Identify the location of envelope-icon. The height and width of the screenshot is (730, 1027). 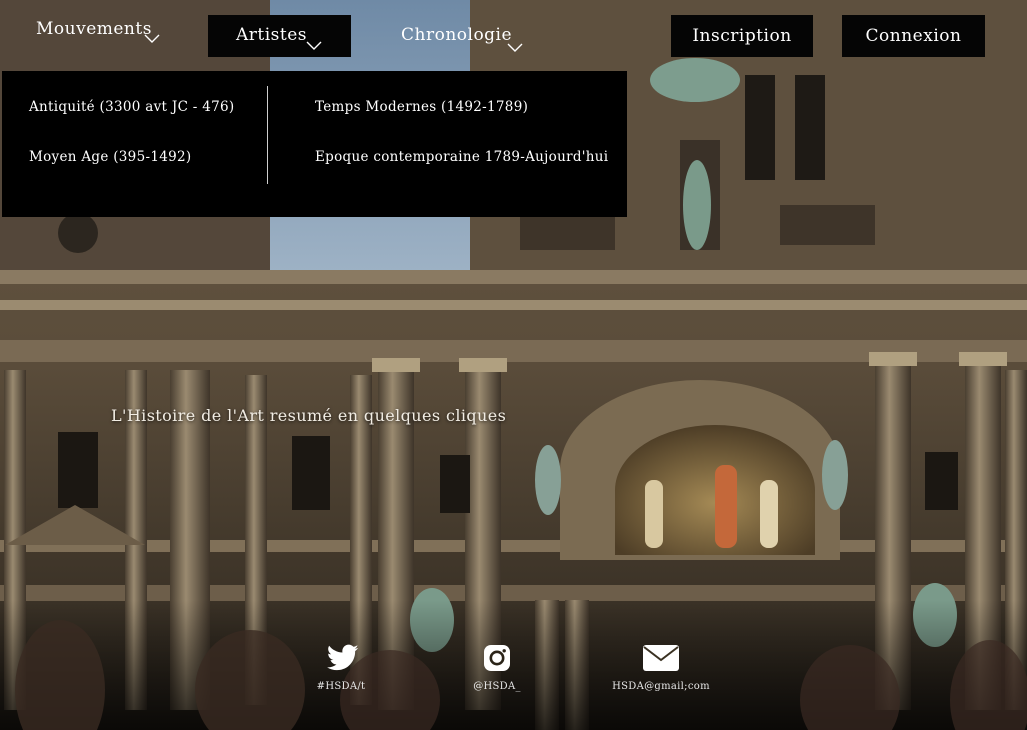
(661, 658).